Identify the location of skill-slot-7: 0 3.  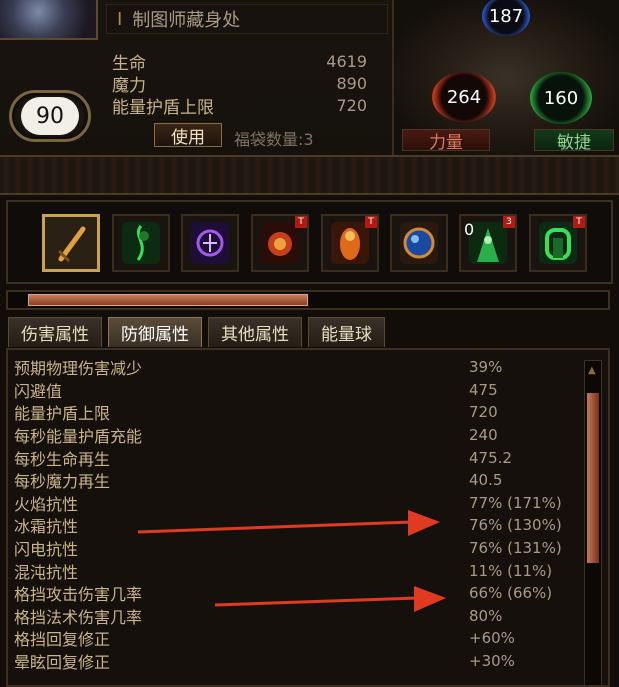
(488, 243).